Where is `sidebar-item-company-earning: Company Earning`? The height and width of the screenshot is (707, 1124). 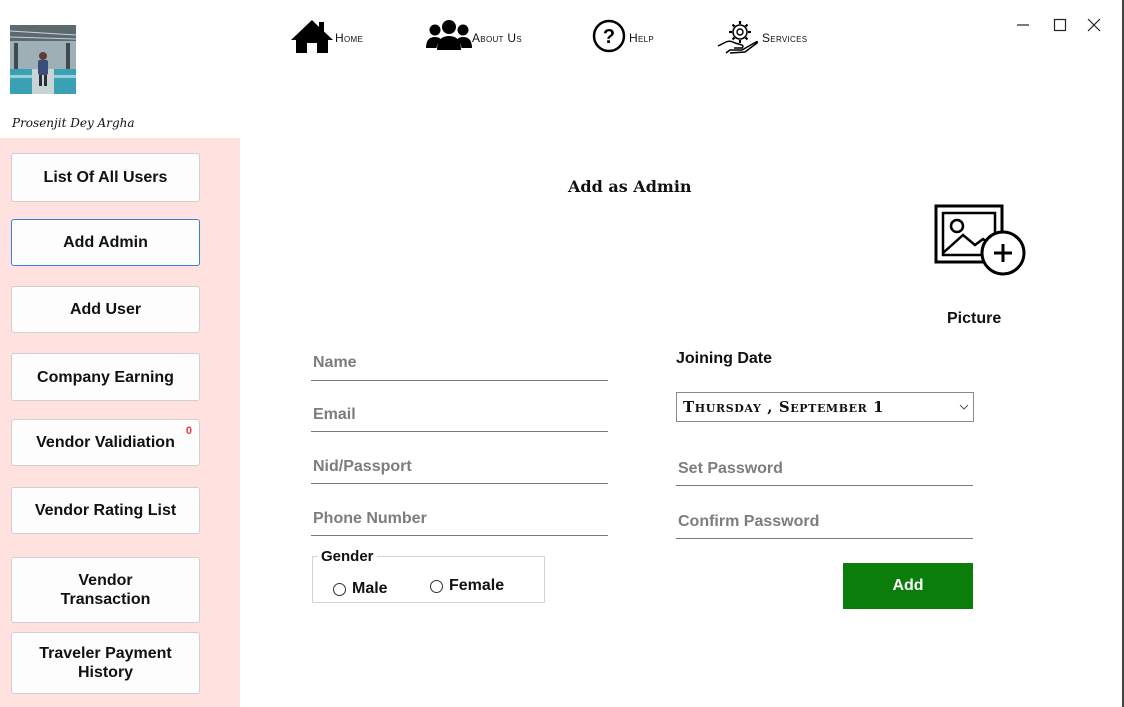
sidebar-item-company-earning: Company Earning is located at coordinates (105, 377).